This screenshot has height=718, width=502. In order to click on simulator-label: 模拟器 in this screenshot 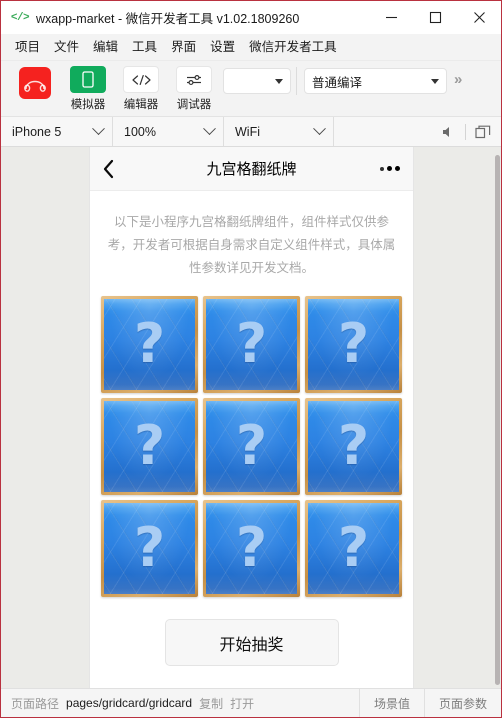, I will do `click(88, 105)`.